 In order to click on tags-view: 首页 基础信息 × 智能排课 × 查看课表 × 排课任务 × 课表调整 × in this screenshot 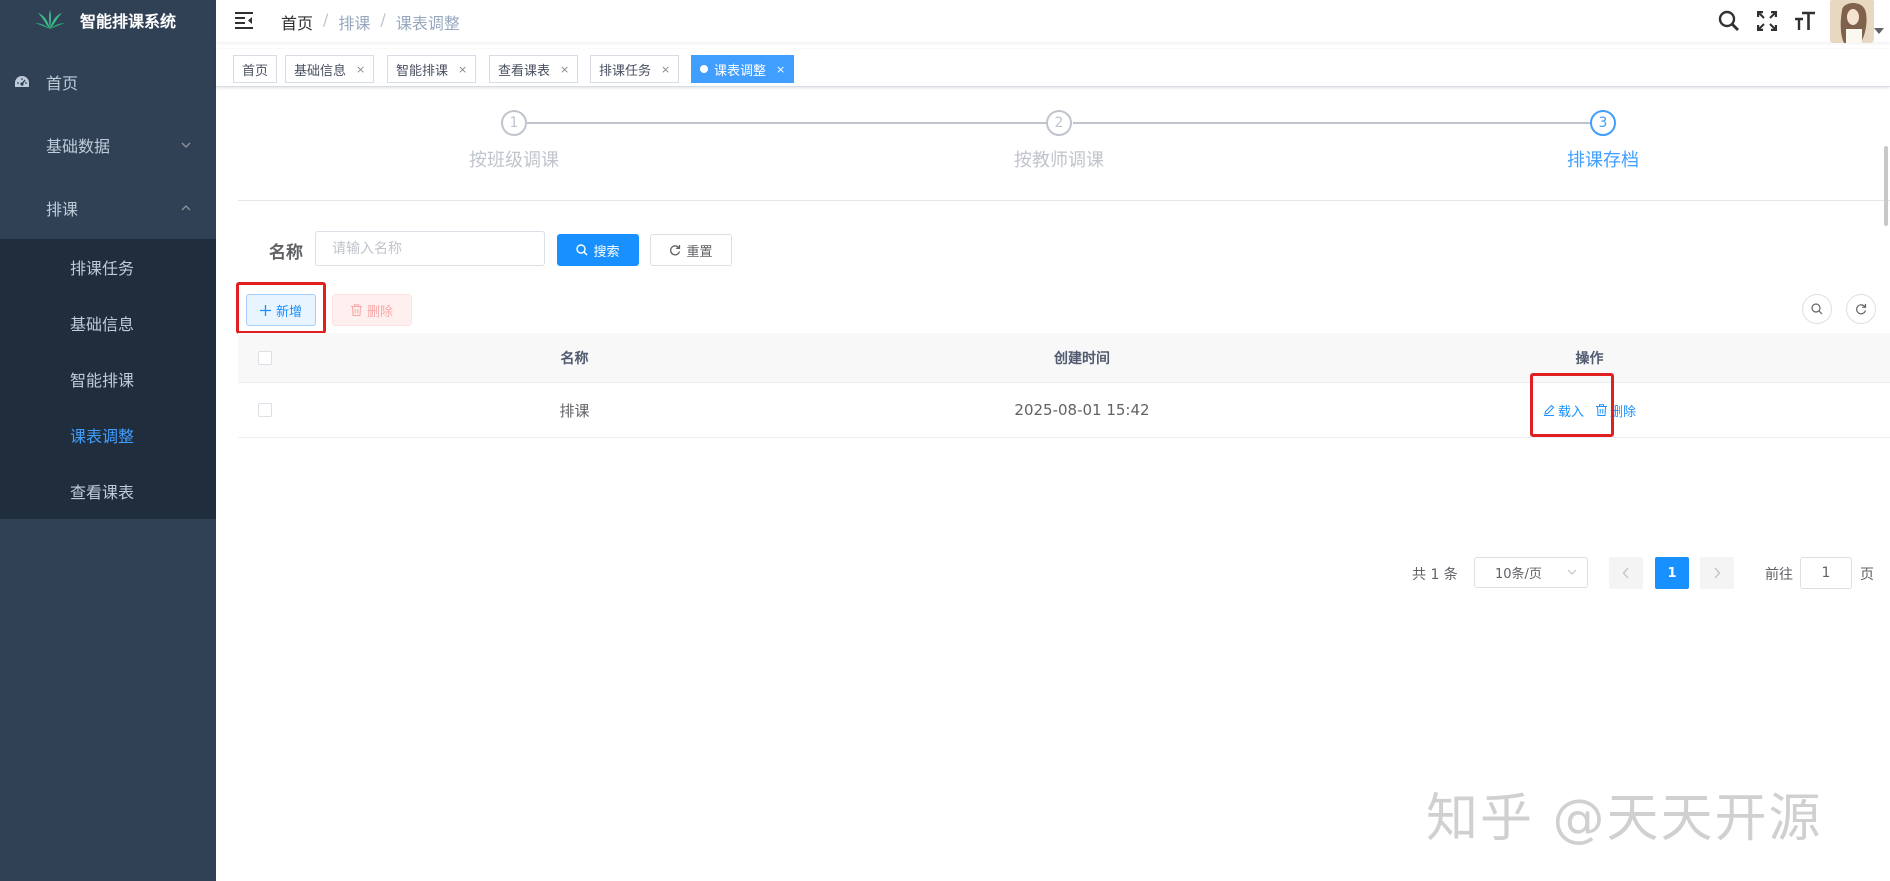, I will do `click(1053, 68)`.